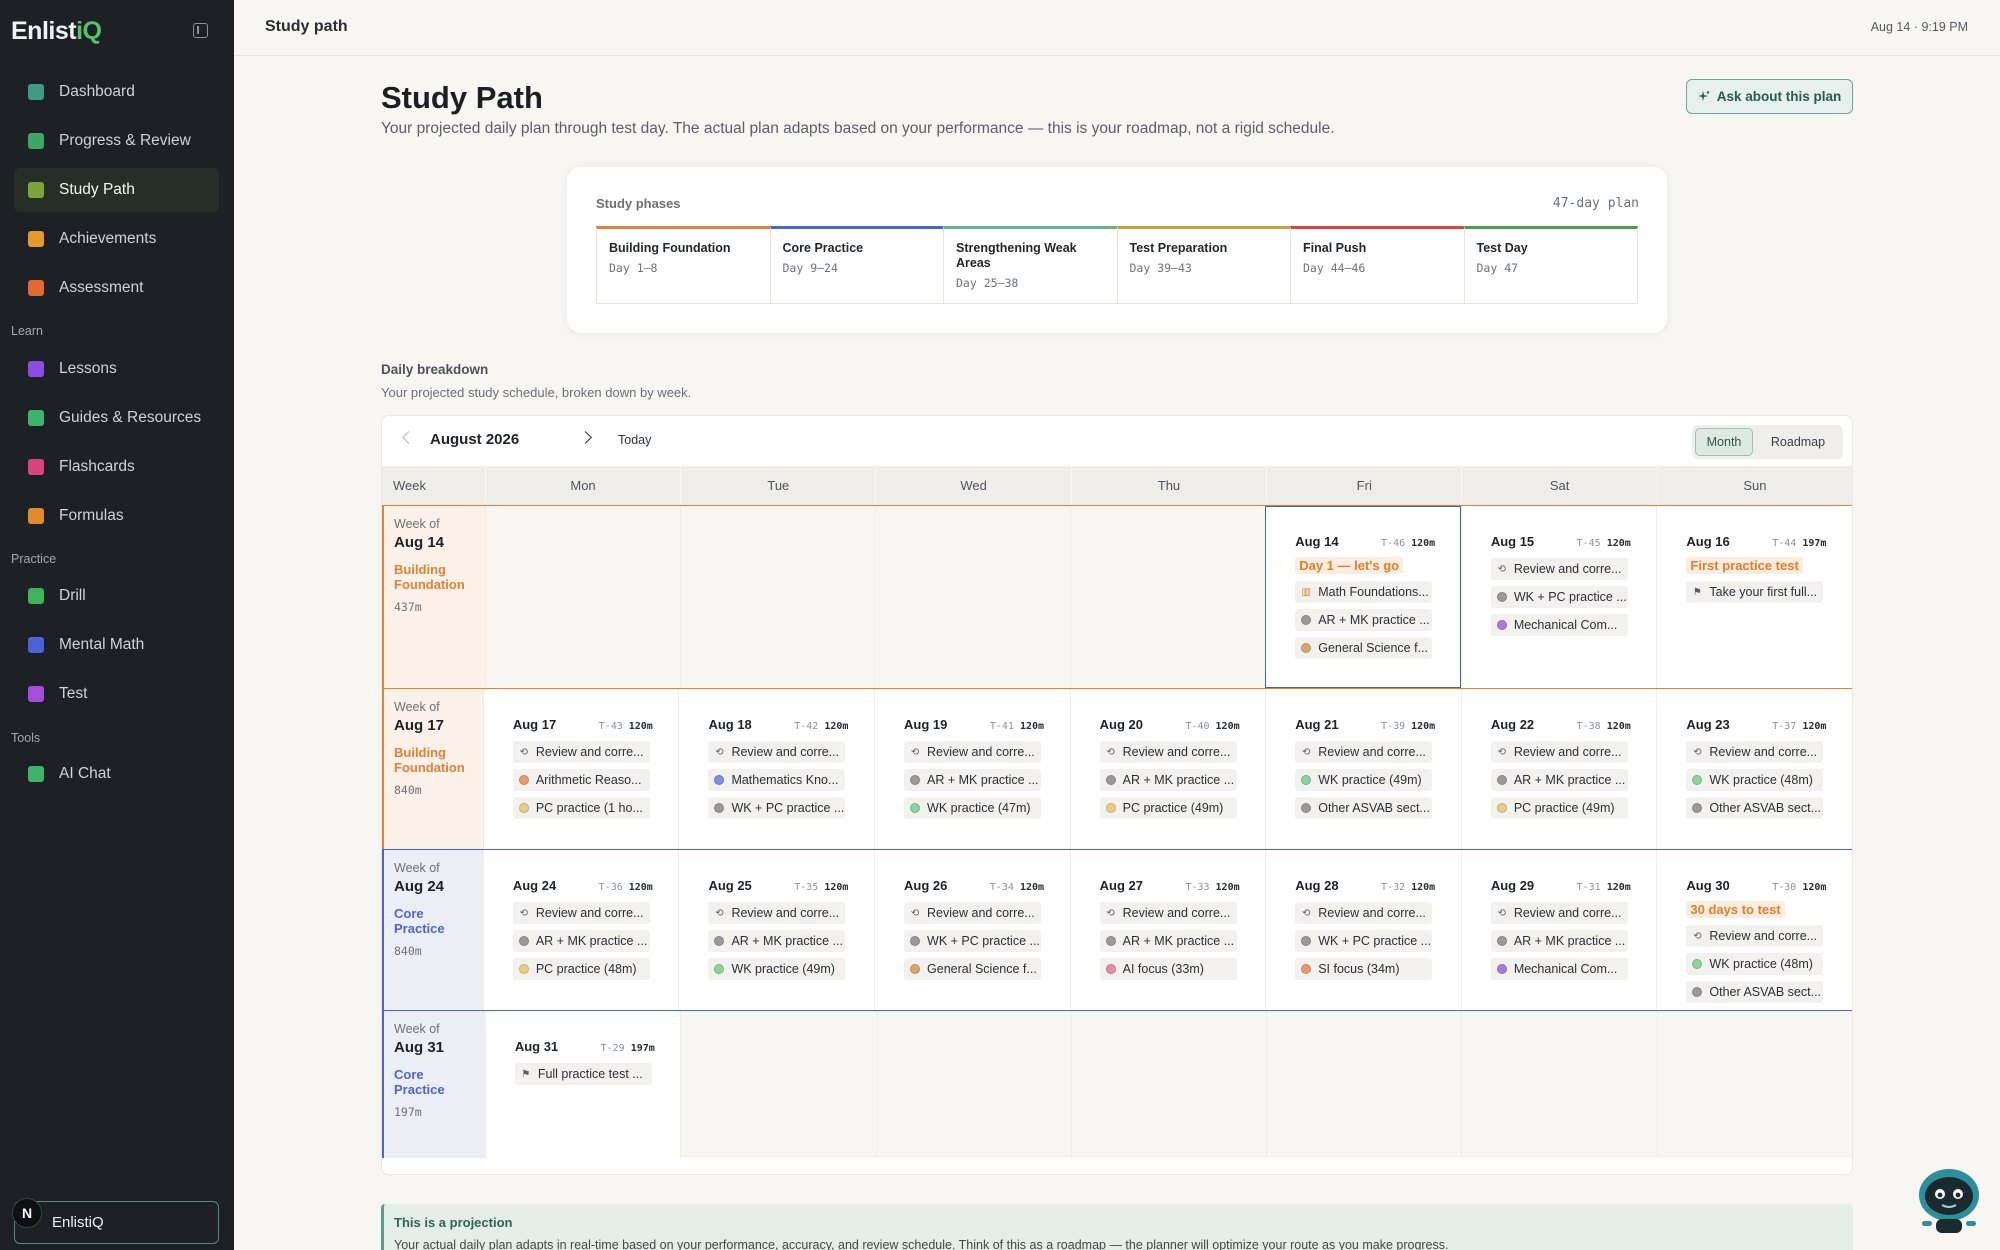 The height and width of the screenshot is (1250, 2000). I want to click on view-month-button: Month, so click(1724, 442).